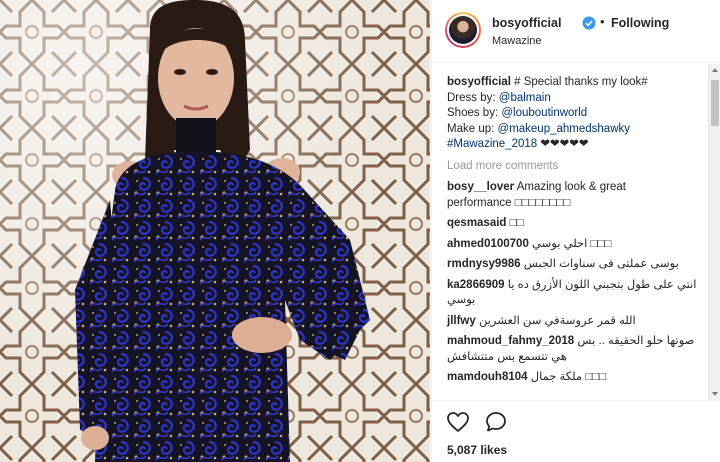 The width and height of the screenshot is (720, 462). What do you see at coordinates (714, 232) in the screenshot?
I see `comments-scrollbar` at bounding box center [714, 232].